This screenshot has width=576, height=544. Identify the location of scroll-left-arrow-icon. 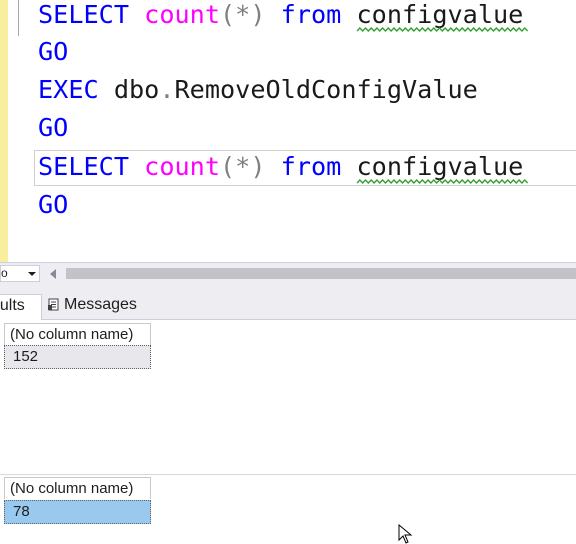
(53, 274).